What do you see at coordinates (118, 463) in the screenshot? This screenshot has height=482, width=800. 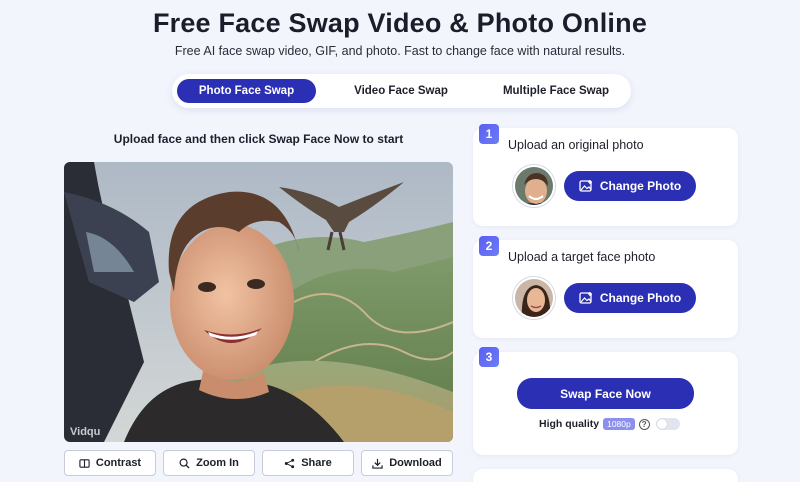 I see `contrast-label: Contrast` at bounding box center [118, 463].